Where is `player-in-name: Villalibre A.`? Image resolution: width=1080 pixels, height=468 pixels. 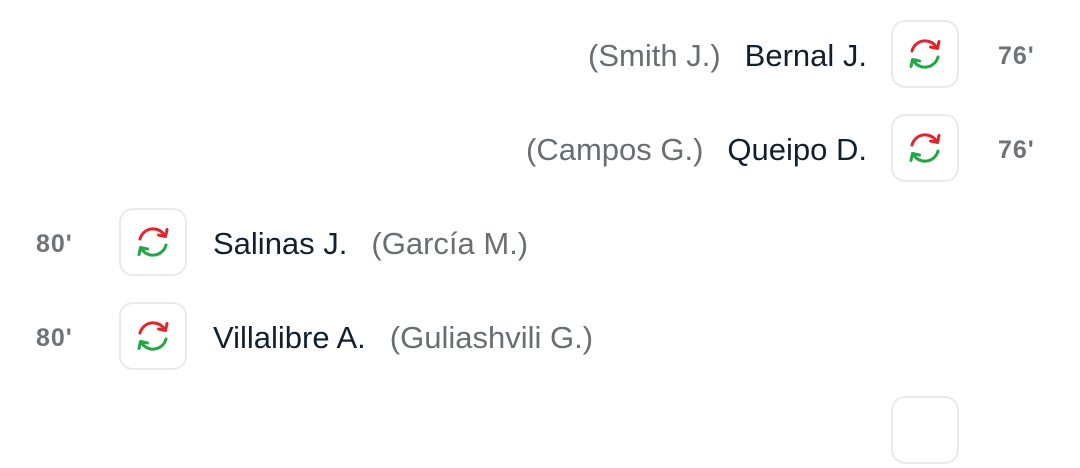 player-in-name: Villalibre A. is located at coordinates (289, 337).